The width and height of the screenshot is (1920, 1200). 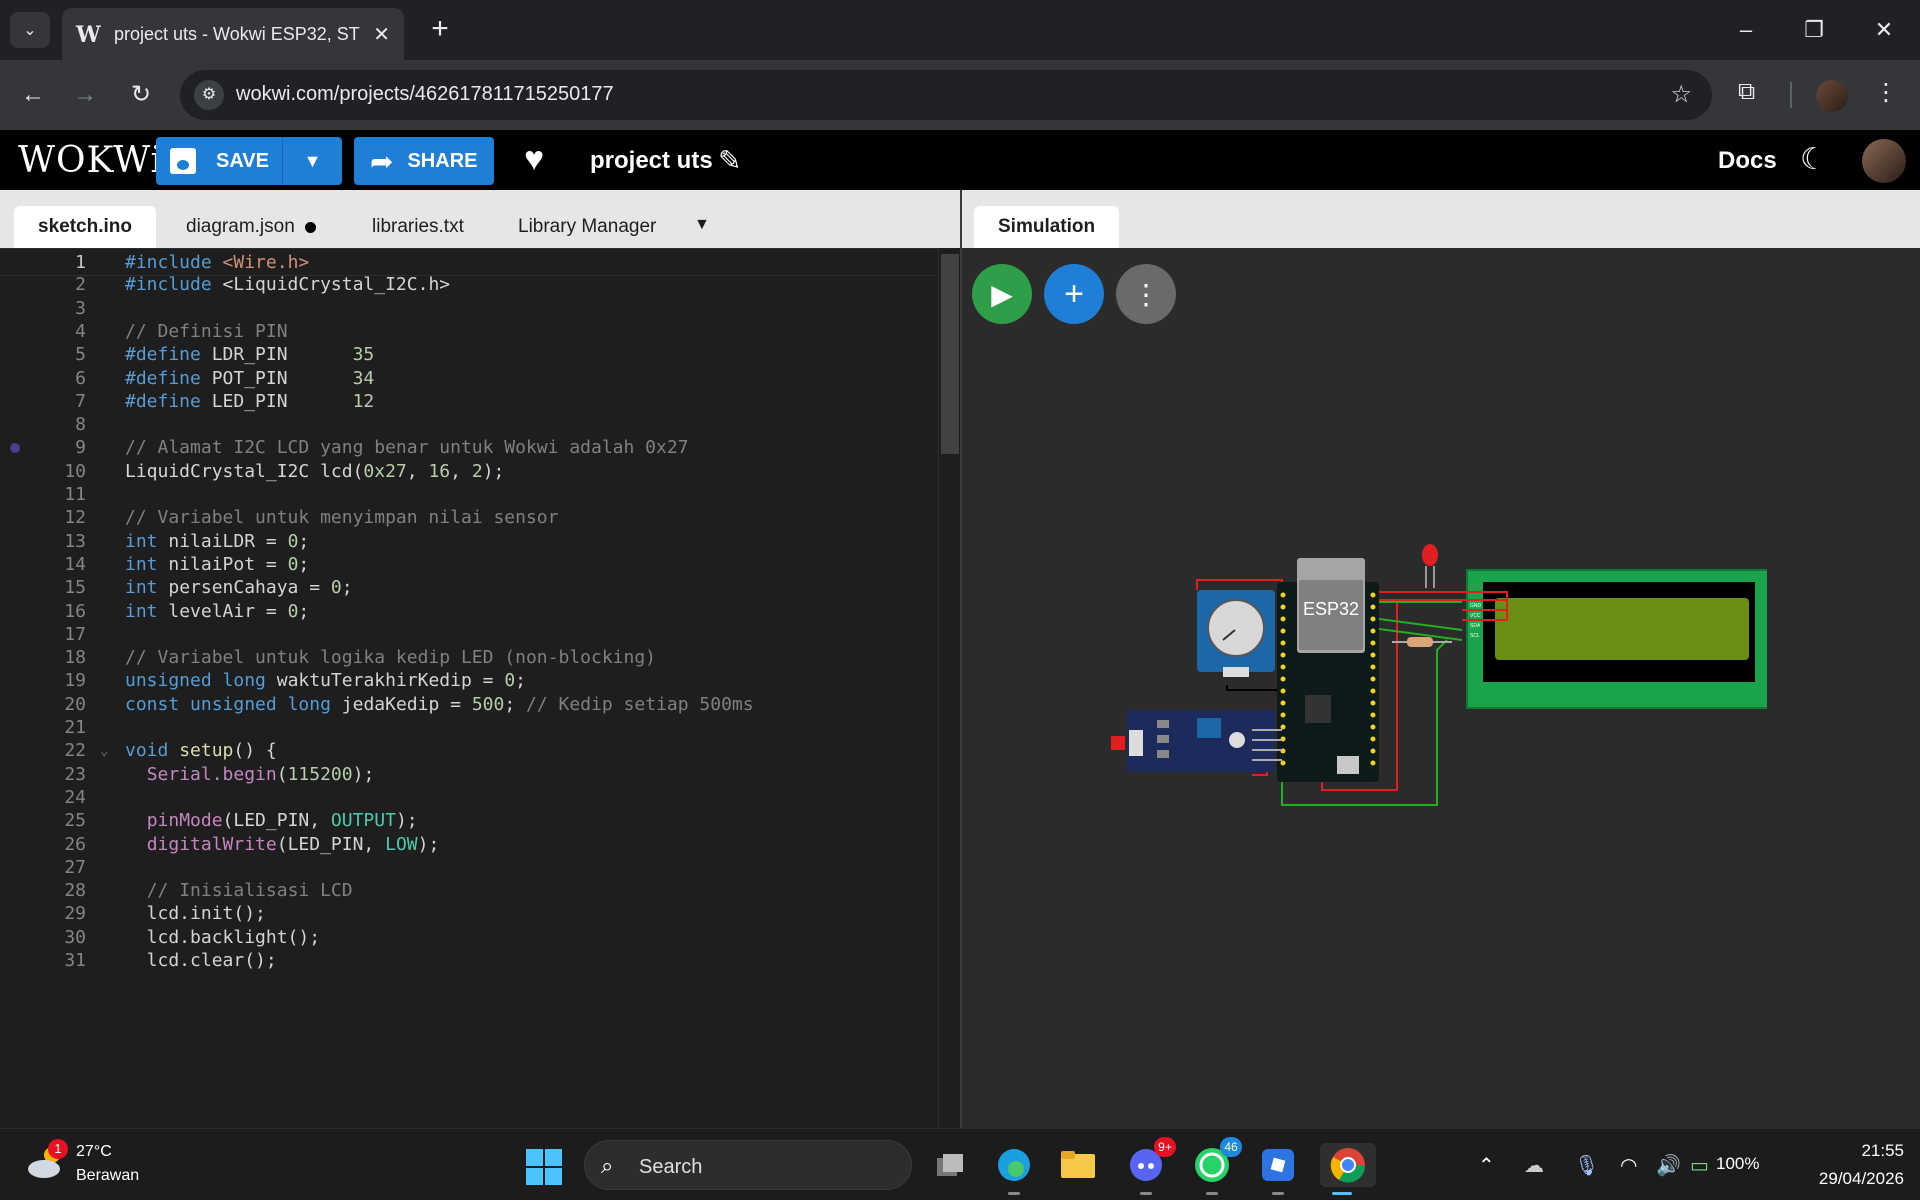 I want to click on close-window-button: ✕, so click(x=1884, y=30).